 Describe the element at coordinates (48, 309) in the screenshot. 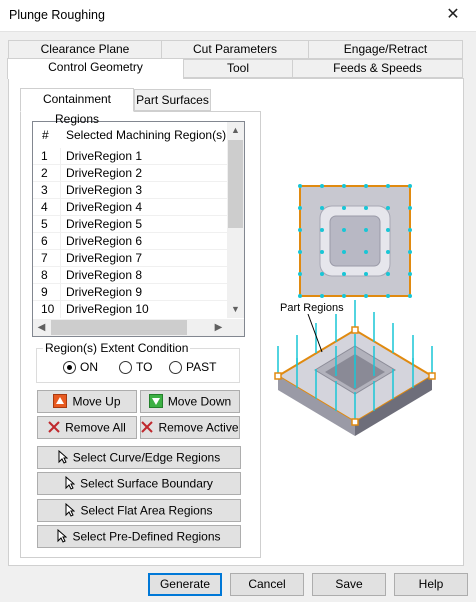

I see `row-number: 10` at that location.